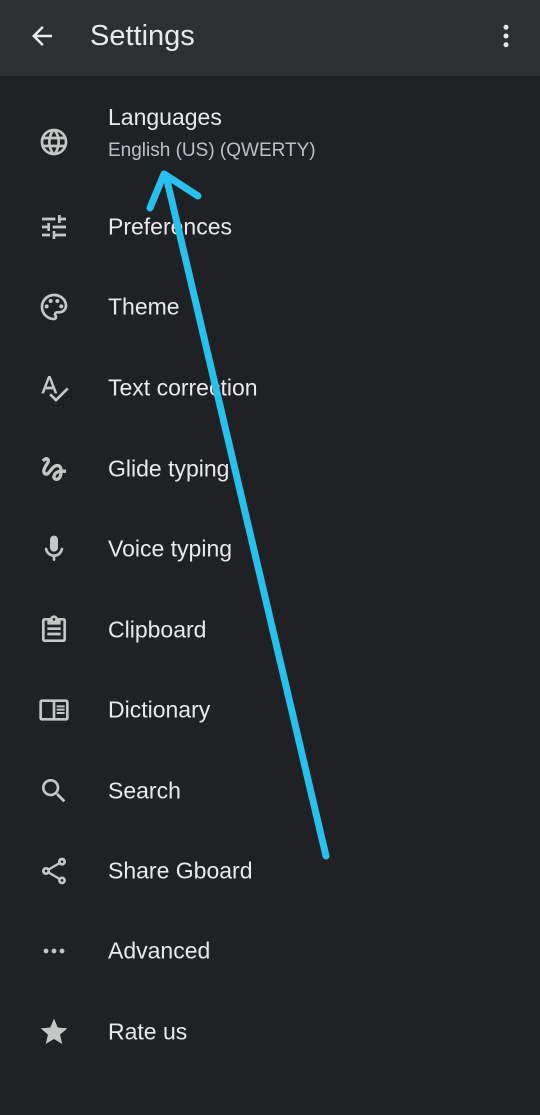  I want to click on settings-item-voice-typing: Voice typing, so click(270, 549).